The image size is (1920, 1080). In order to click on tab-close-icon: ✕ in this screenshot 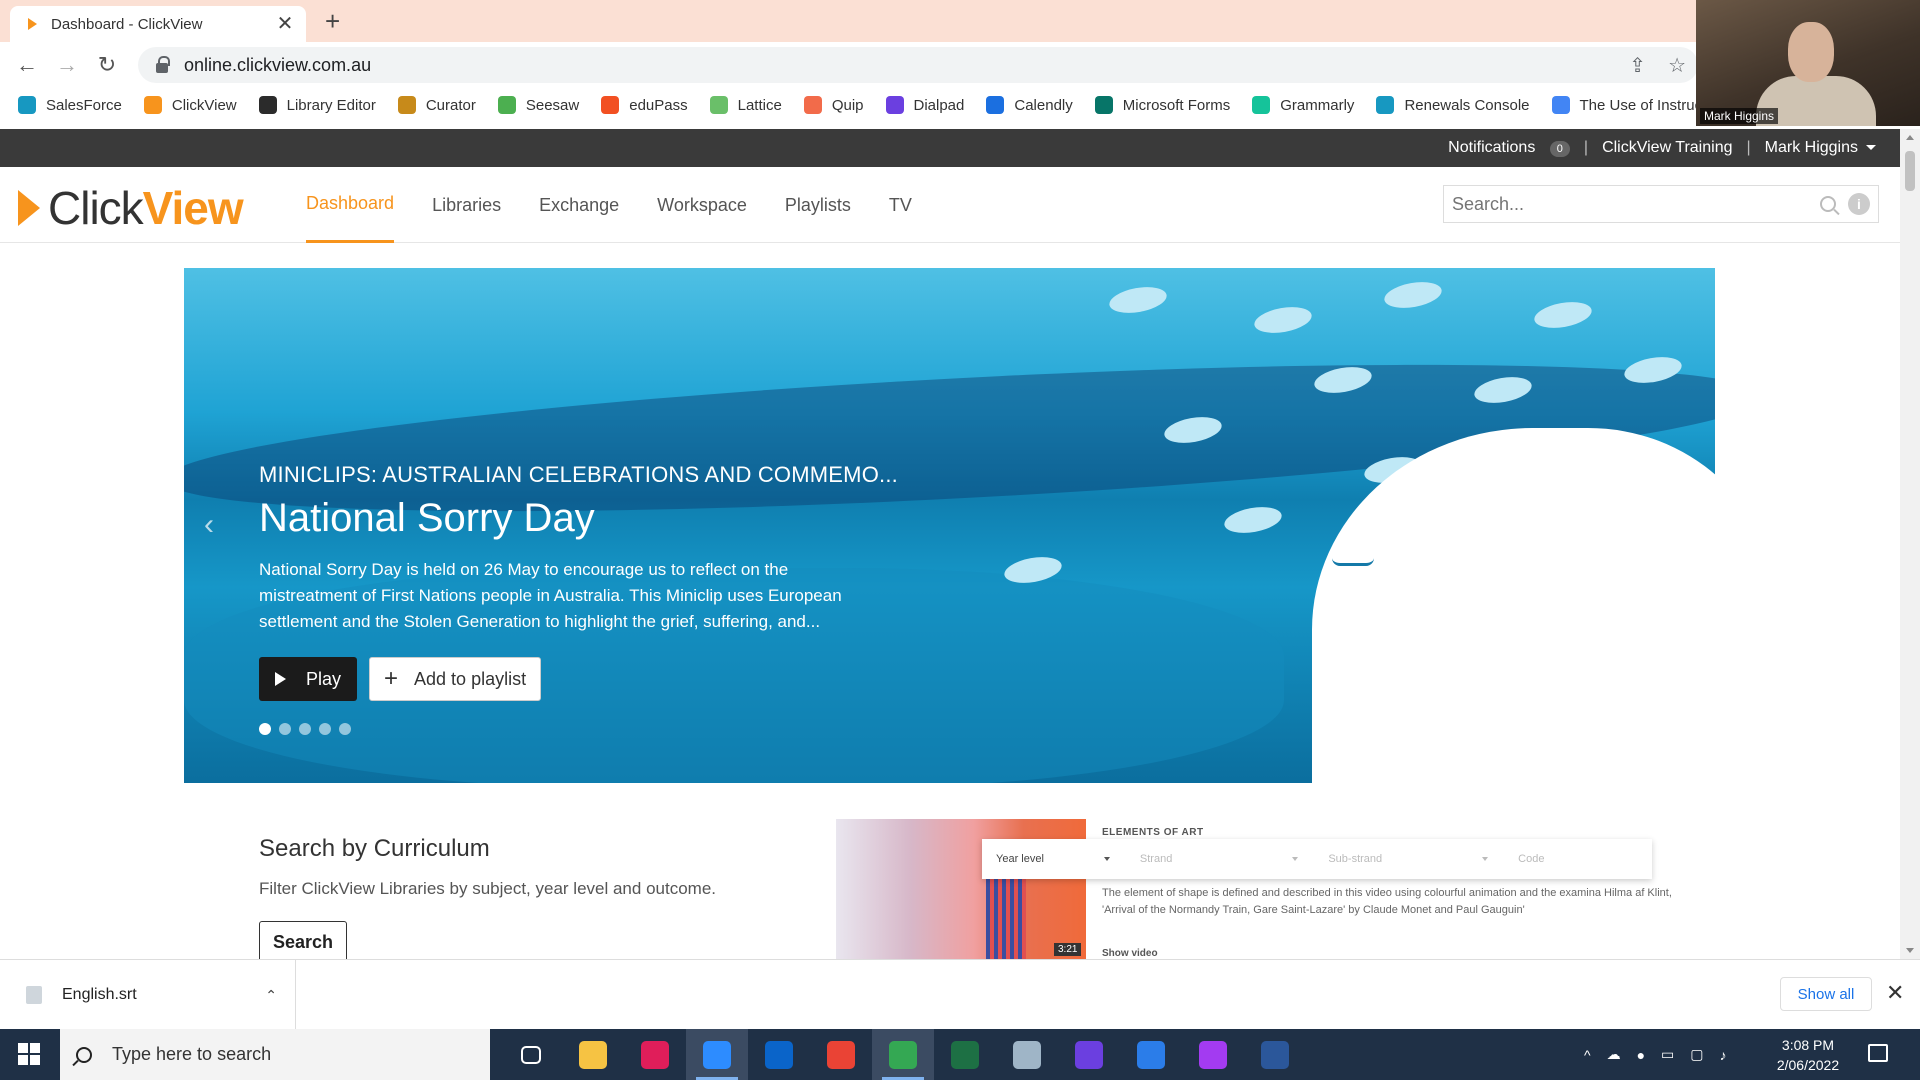, I will do `click(285, 24)`.